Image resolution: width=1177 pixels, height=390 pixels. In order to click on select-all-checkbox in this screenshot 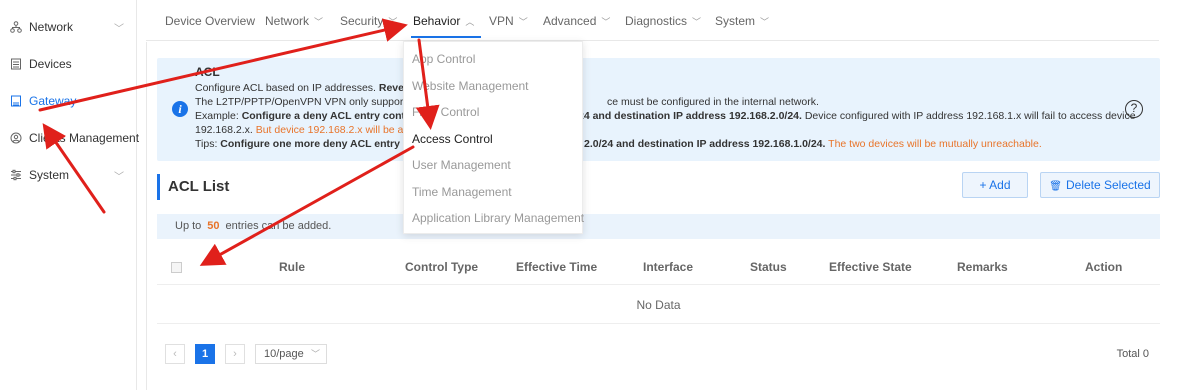, I will do `click(176, 267)`.